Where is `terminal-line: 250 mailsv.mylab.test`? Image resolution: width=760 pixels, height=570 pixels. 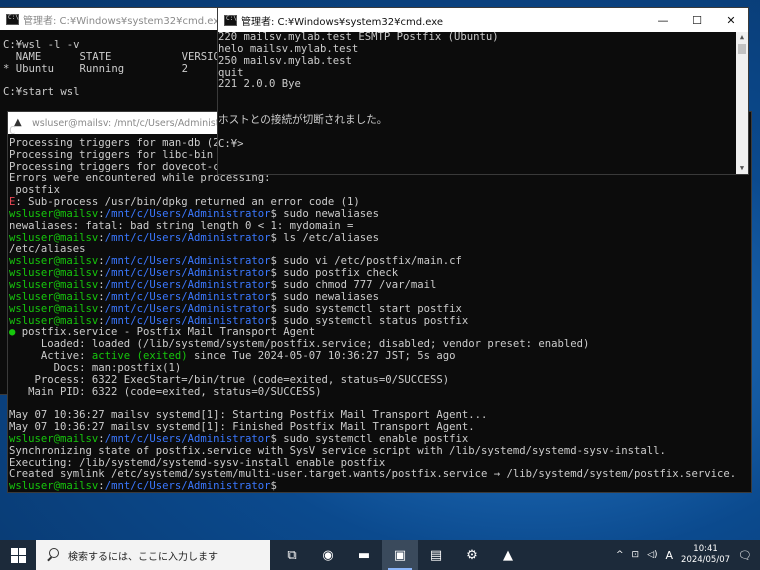 terminal-line: 250 mailsv.mylab.test is located at coordinates (477, 61).